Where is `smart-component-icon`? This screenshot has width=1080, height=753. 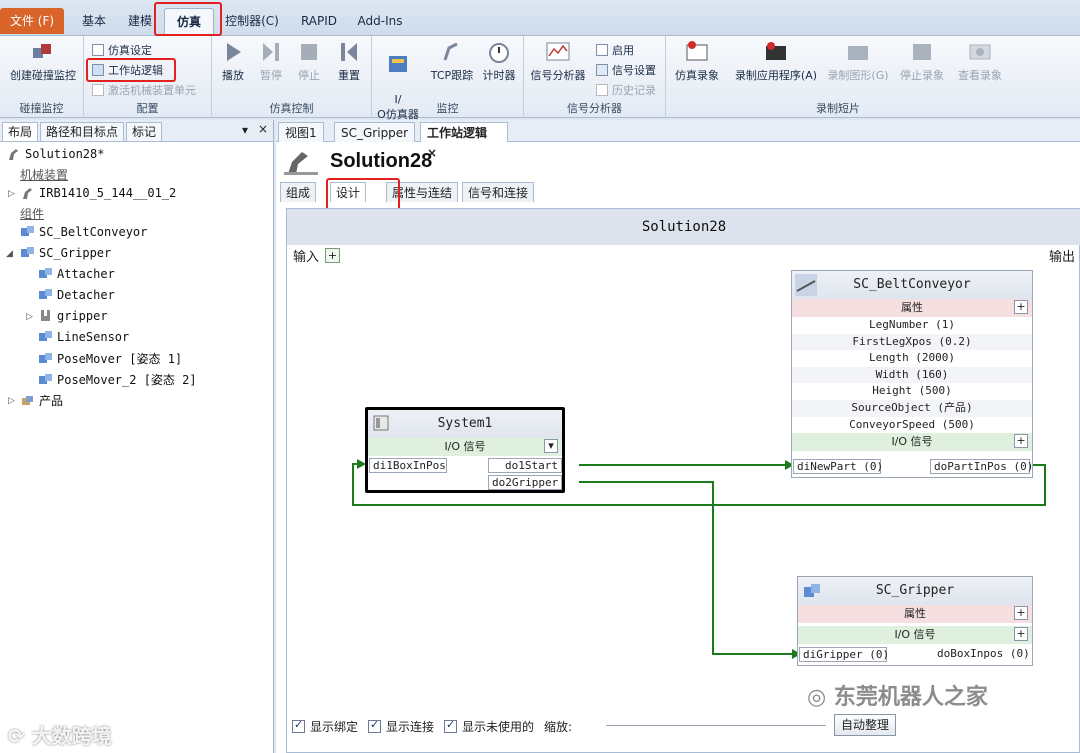 smart-component-icon is located at coordinates (27, 252).